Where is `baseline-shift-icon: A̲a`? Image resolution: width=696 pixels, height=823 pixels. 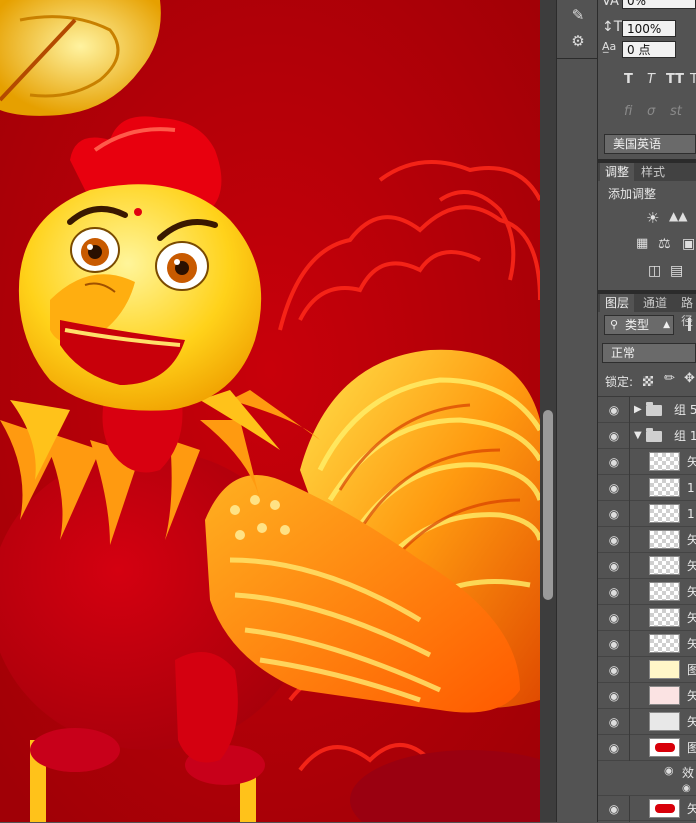 baseline-shift-icon: A̲a is located at coordinates (609, 46).